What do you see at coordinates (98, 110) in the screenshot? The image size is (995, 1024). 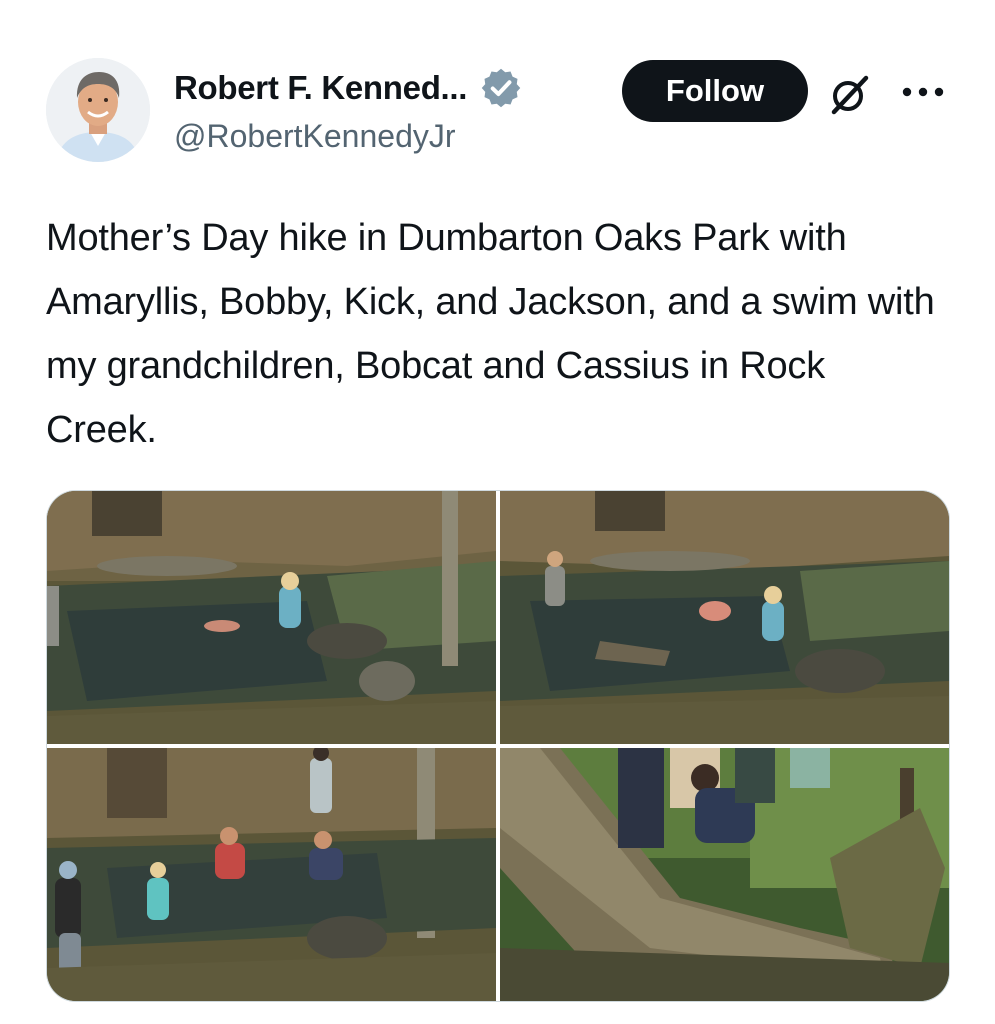 I see `avatar` at bounding box center [98, 110].